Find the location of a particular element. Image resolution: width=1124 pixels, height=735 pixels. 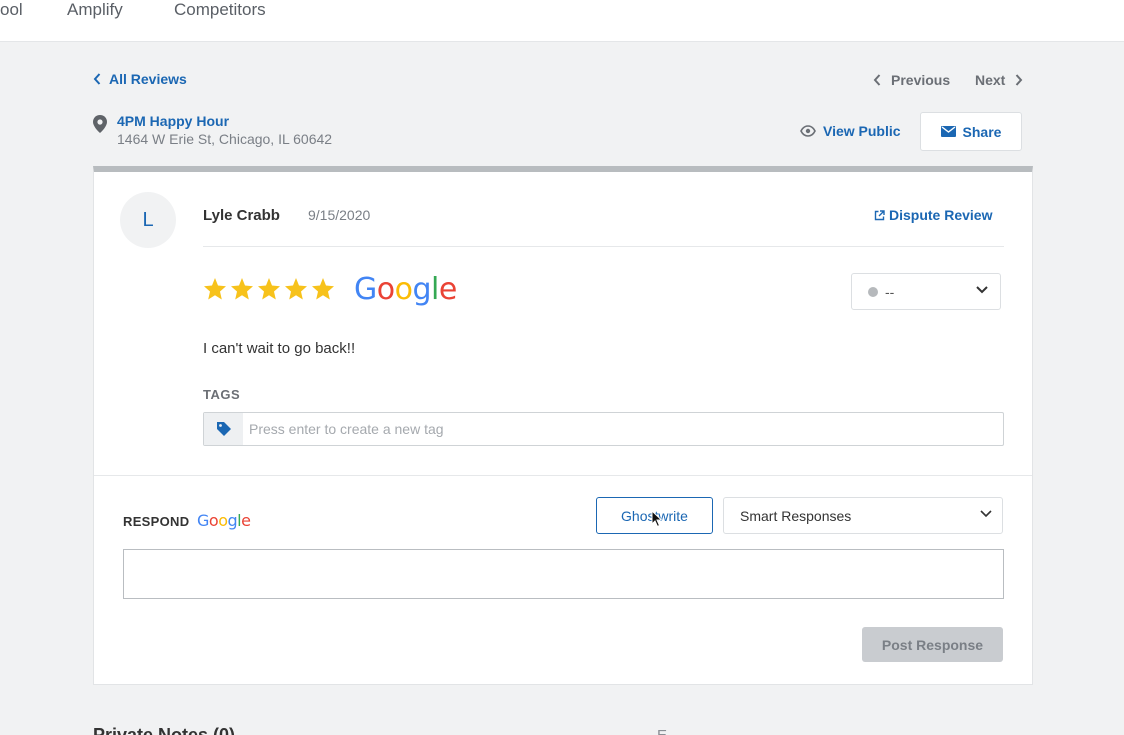

nav-item-tool: ool is located at coordinates (11, 10).